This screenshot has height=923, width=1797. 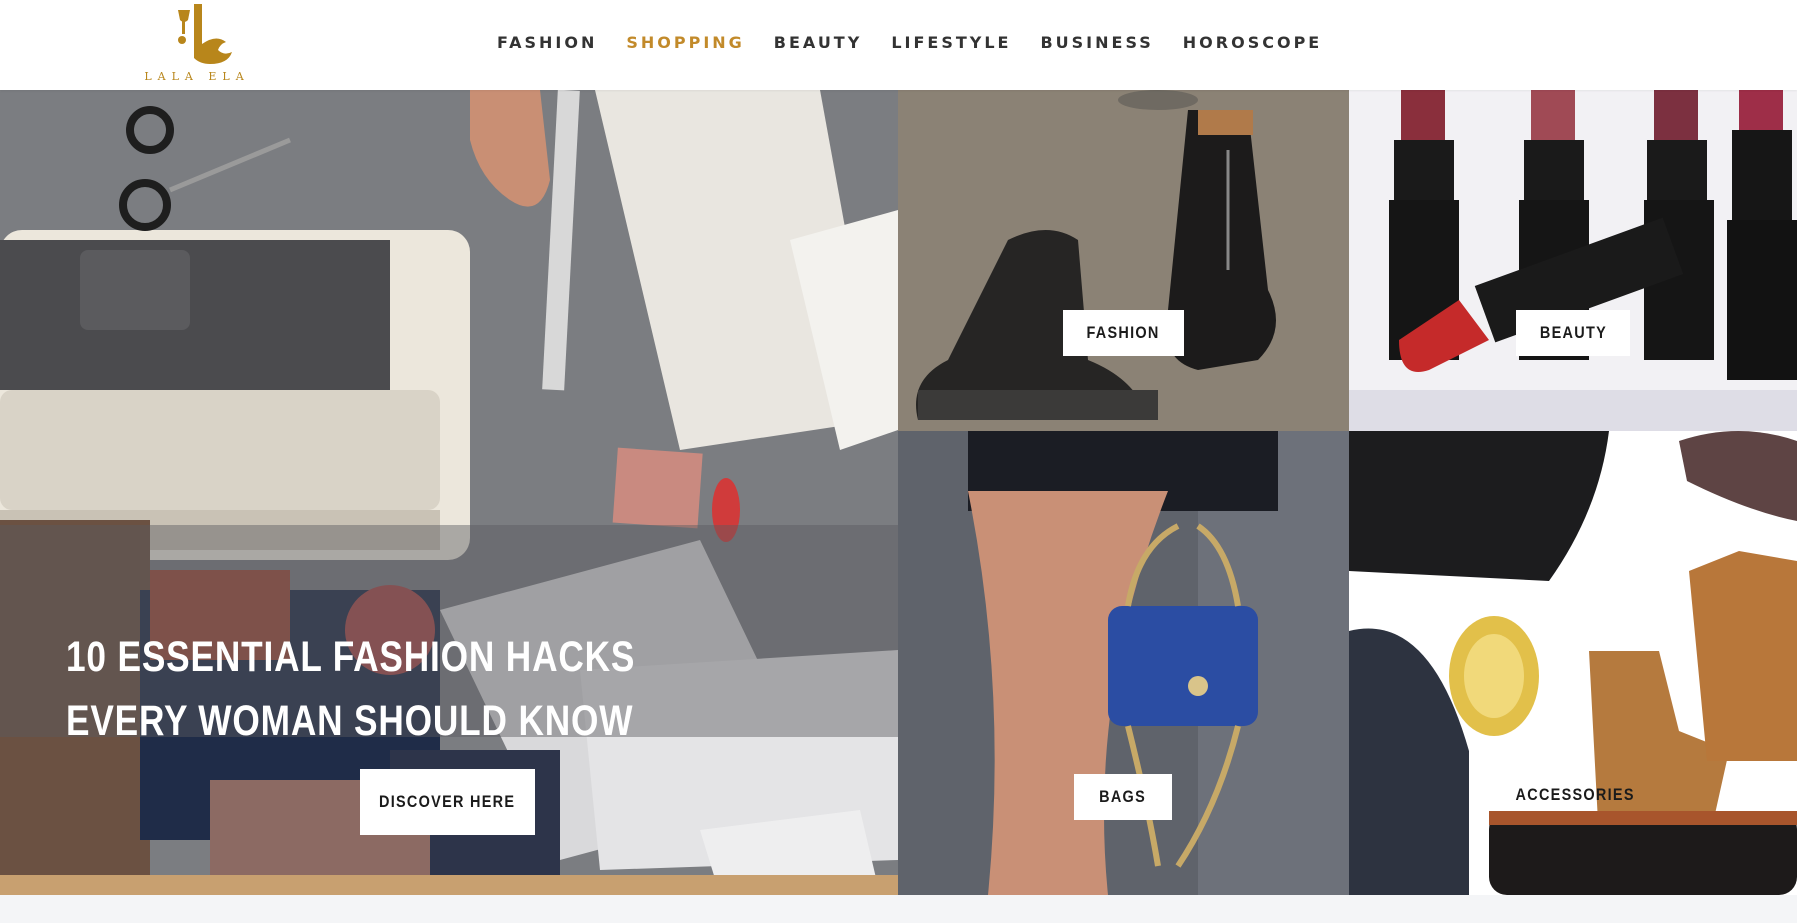 I want to click on footer-strip, so click(x=898, y=909).